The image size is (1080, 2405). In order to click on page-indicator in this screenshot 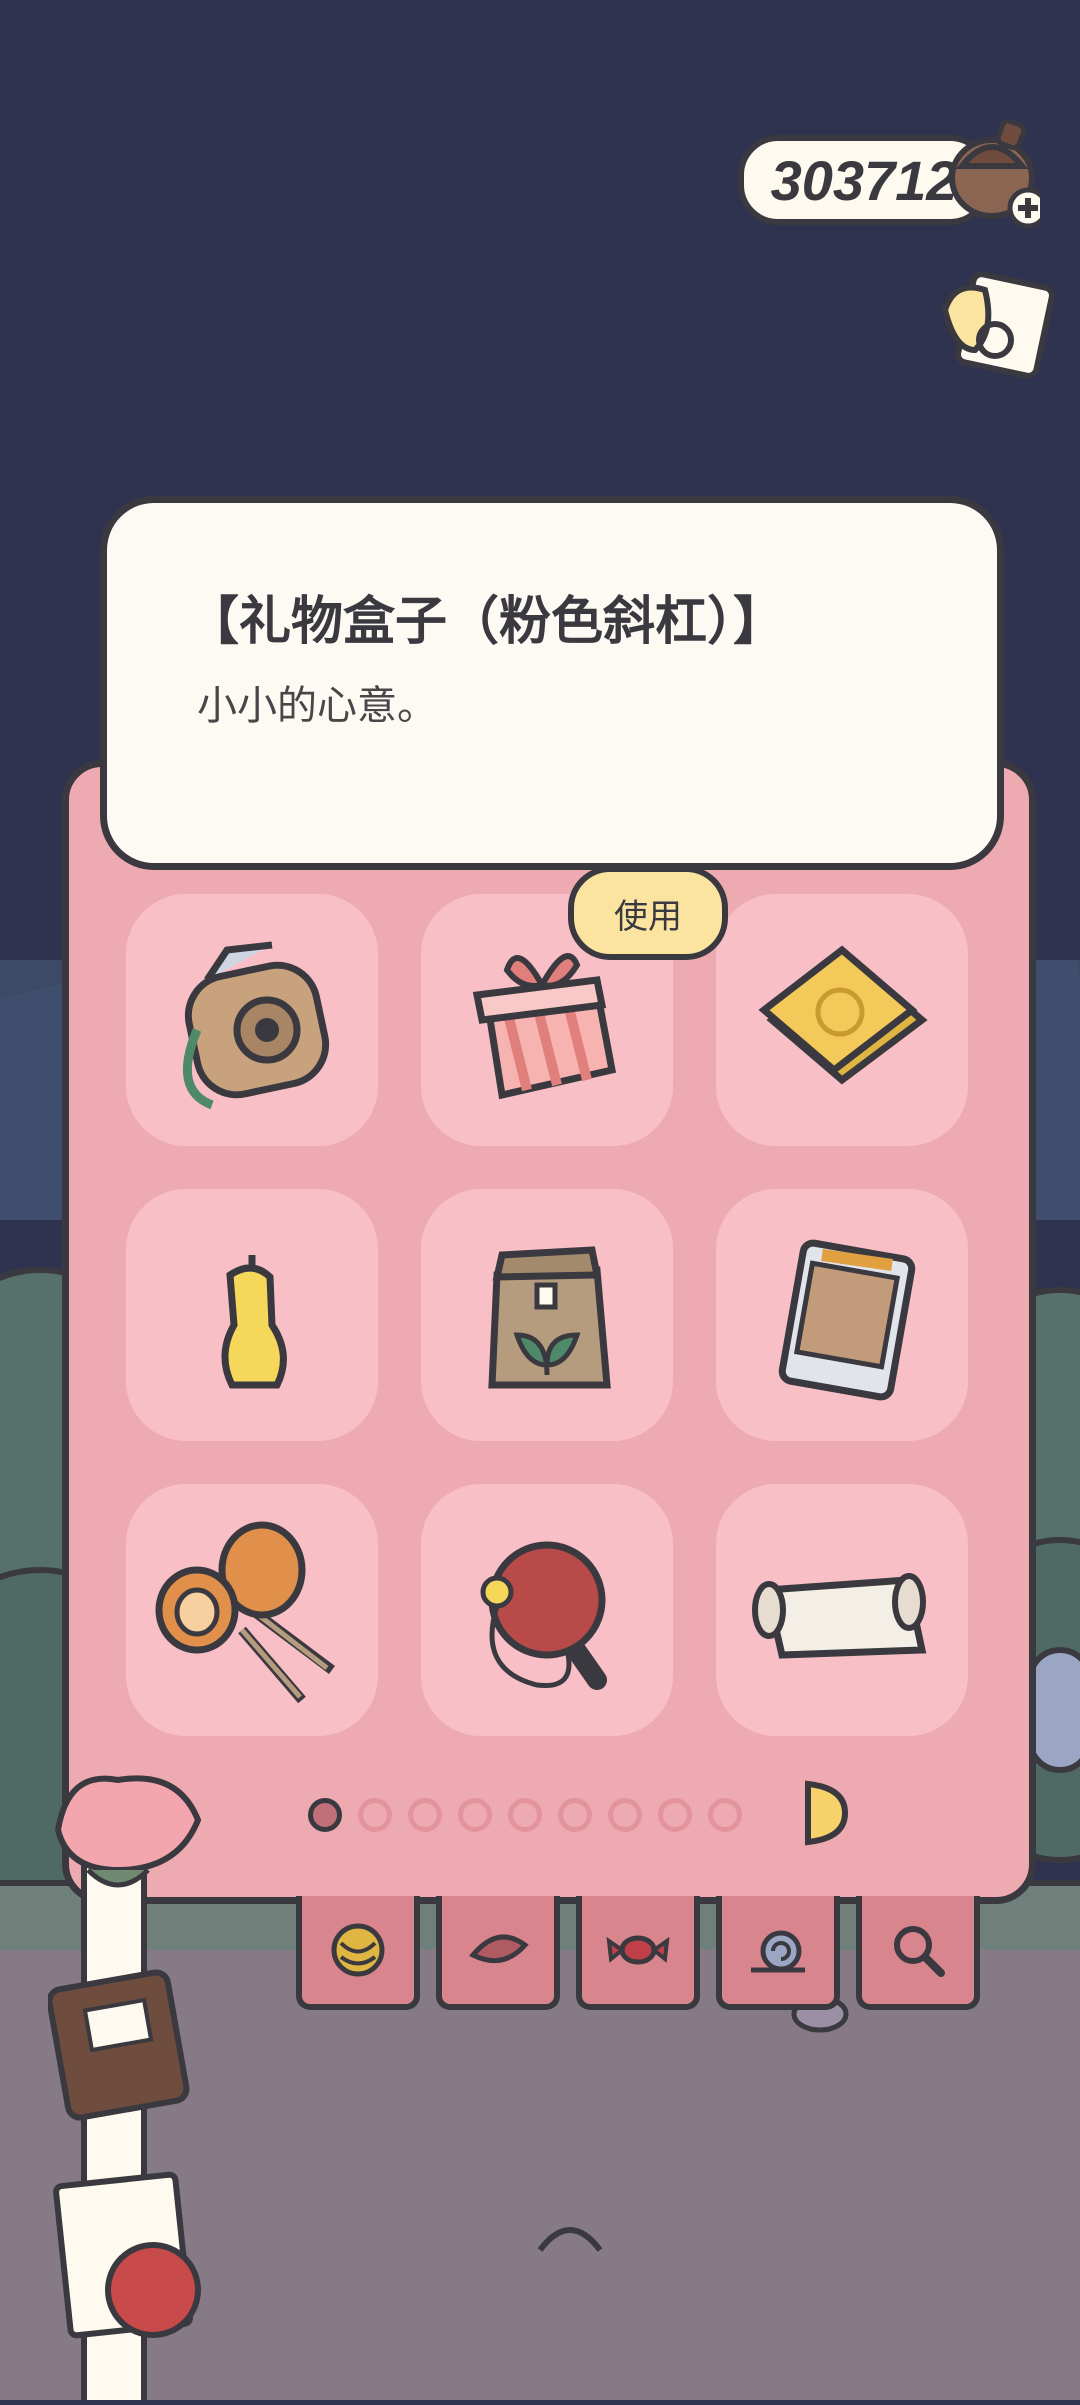, I will do `click(525, 1815)`.